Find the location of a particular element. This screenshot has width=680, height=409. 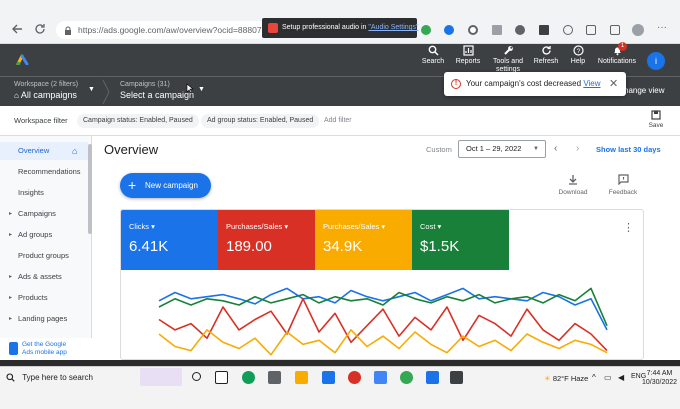

account-avatar: i is located at coordinates (656, 61).